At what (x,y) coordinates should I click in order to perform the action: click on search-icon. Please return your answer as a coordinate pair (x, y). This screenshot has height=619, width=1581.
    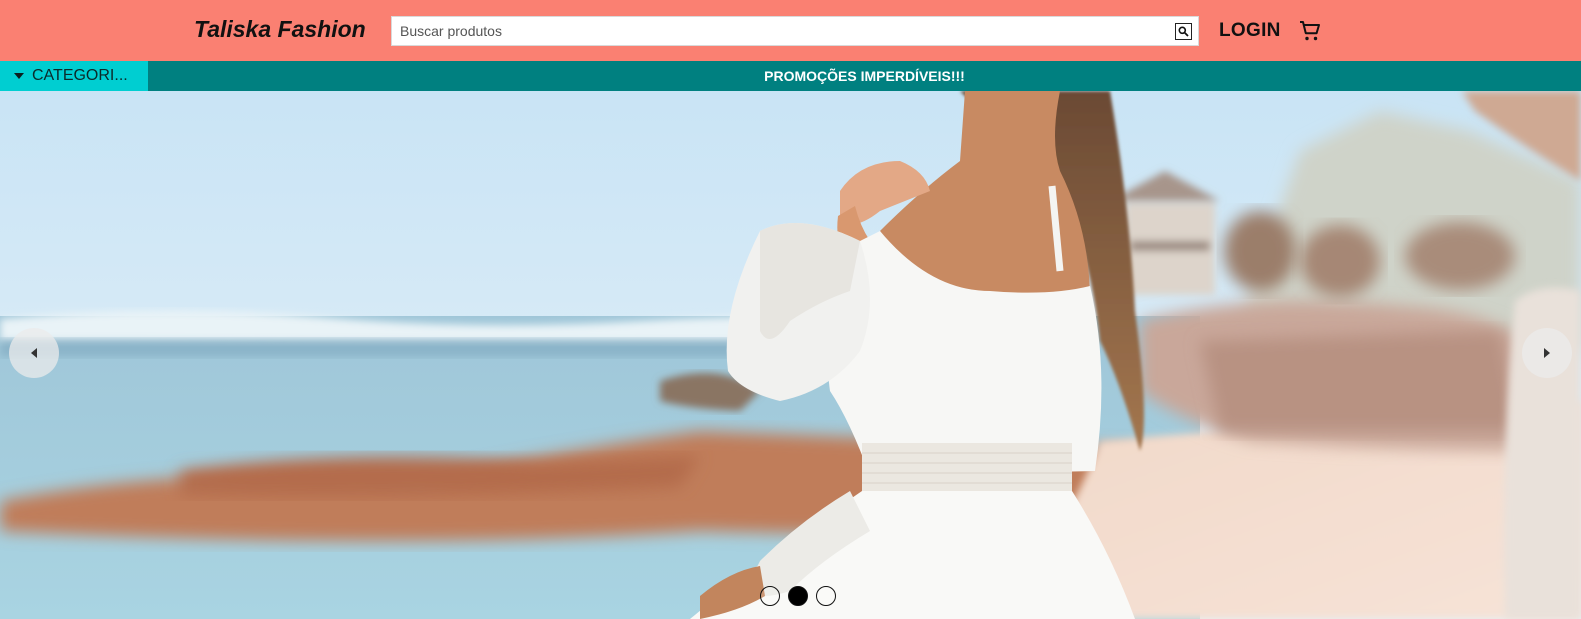
    Looking at the image, I should click on (1183, 31).